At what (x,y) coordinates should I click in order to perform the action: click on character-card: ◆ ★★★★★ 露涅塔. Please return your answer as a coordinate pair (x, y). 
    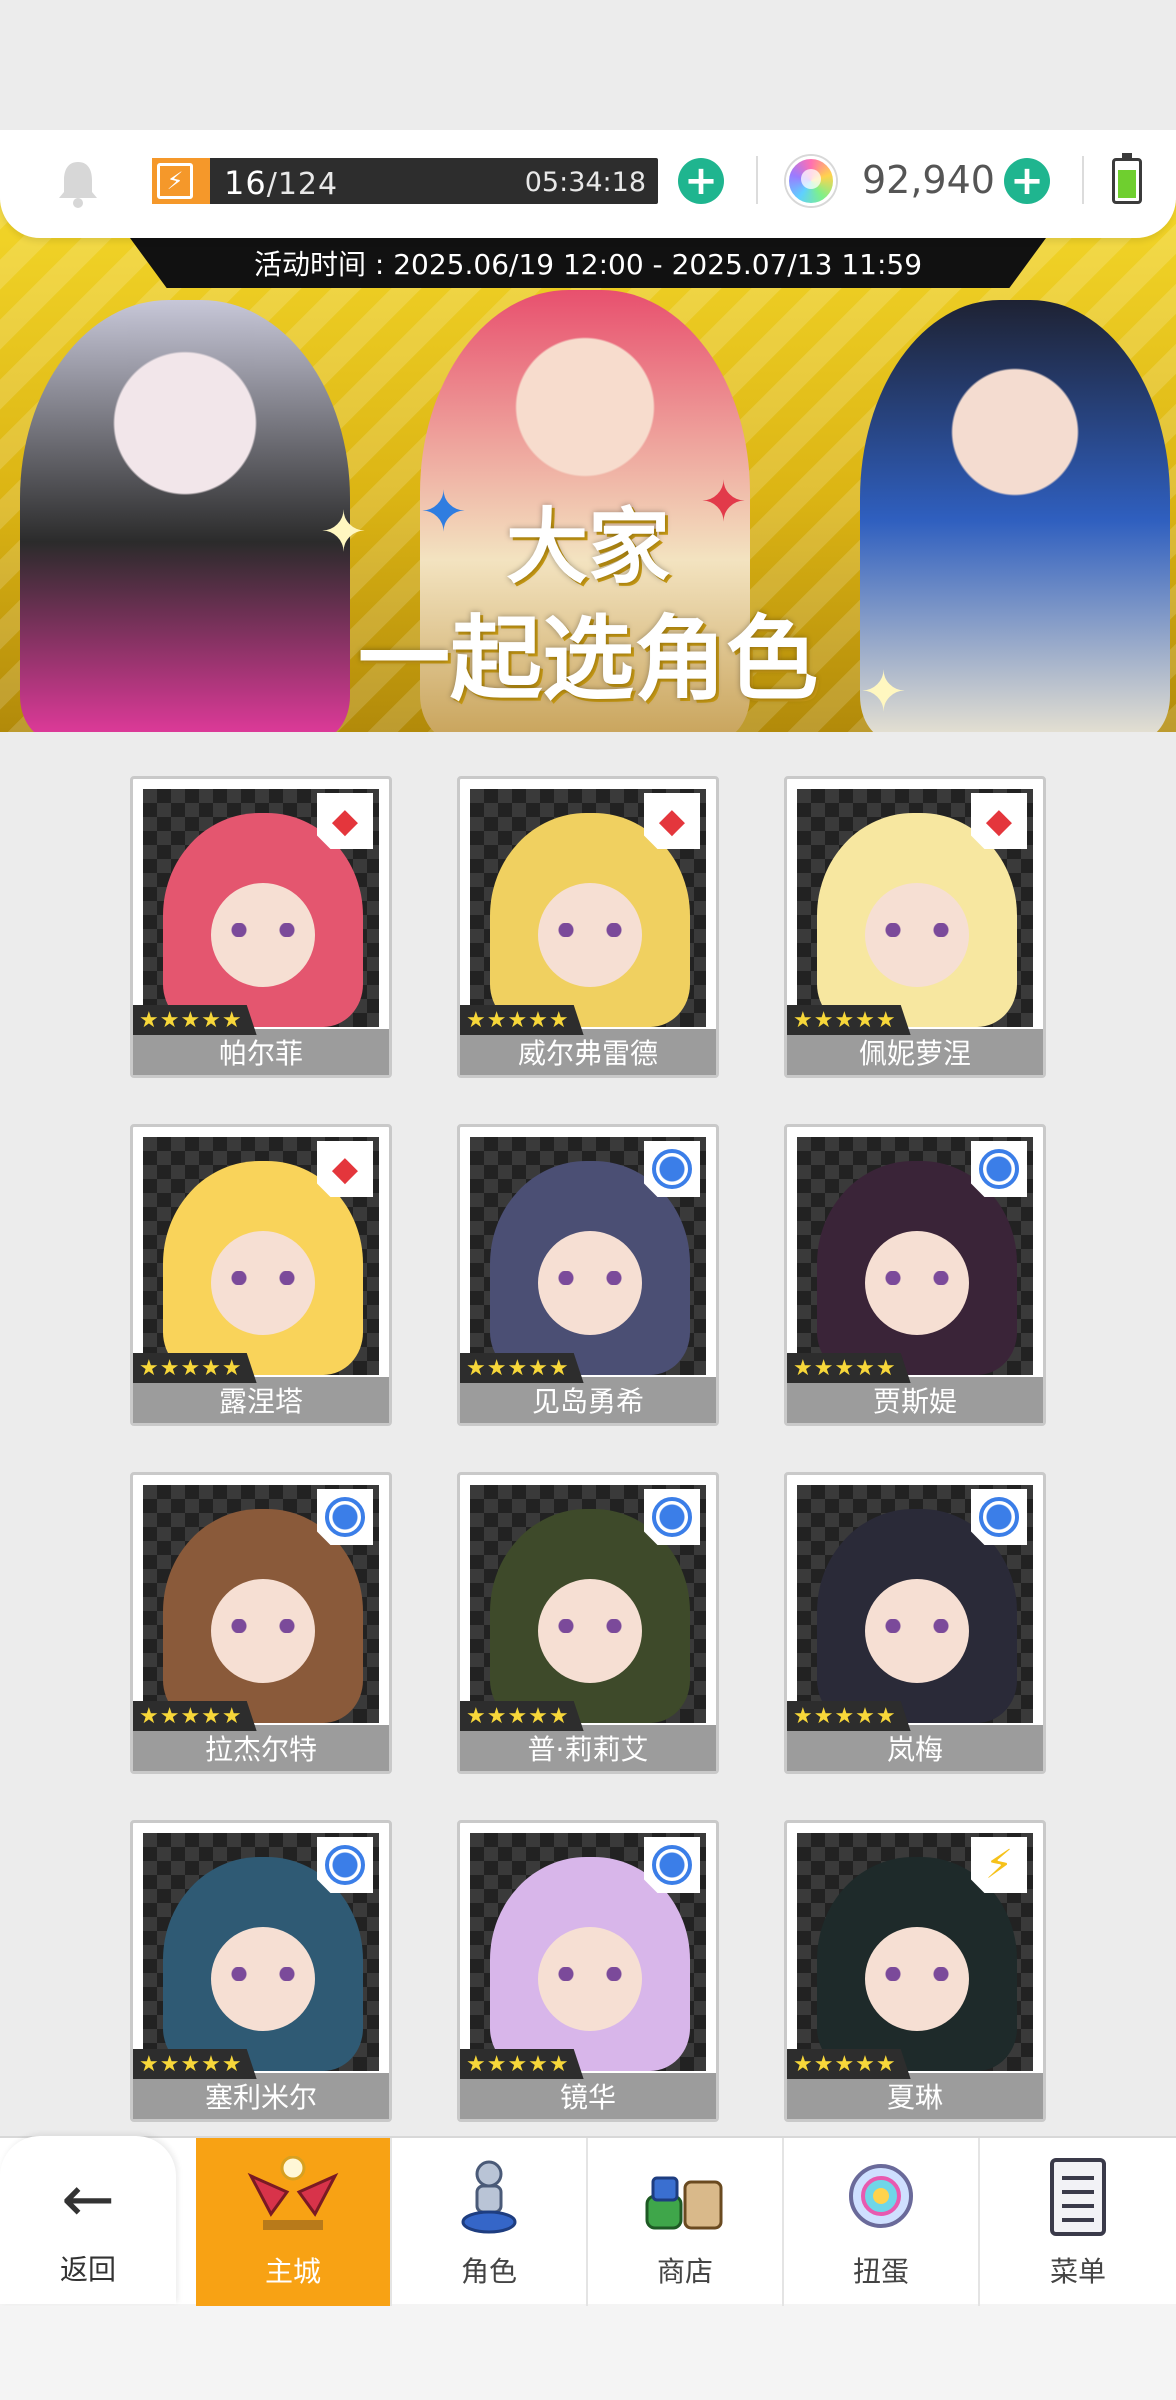
    Looking at the image, I should click on (261, 1275).